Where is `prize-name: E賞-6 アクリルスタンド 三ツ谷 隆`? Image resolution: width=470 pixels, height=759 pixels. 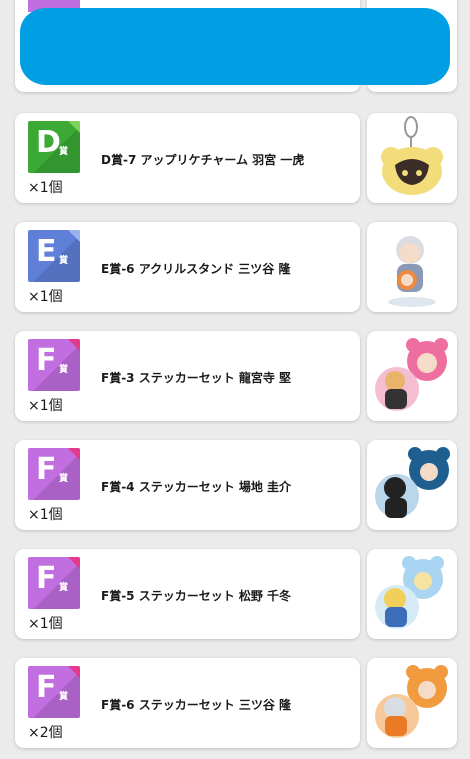 prize-name: E賞-6 アクリルスタンド 三ツ谷 隆 is located at coordinates (196, 269).